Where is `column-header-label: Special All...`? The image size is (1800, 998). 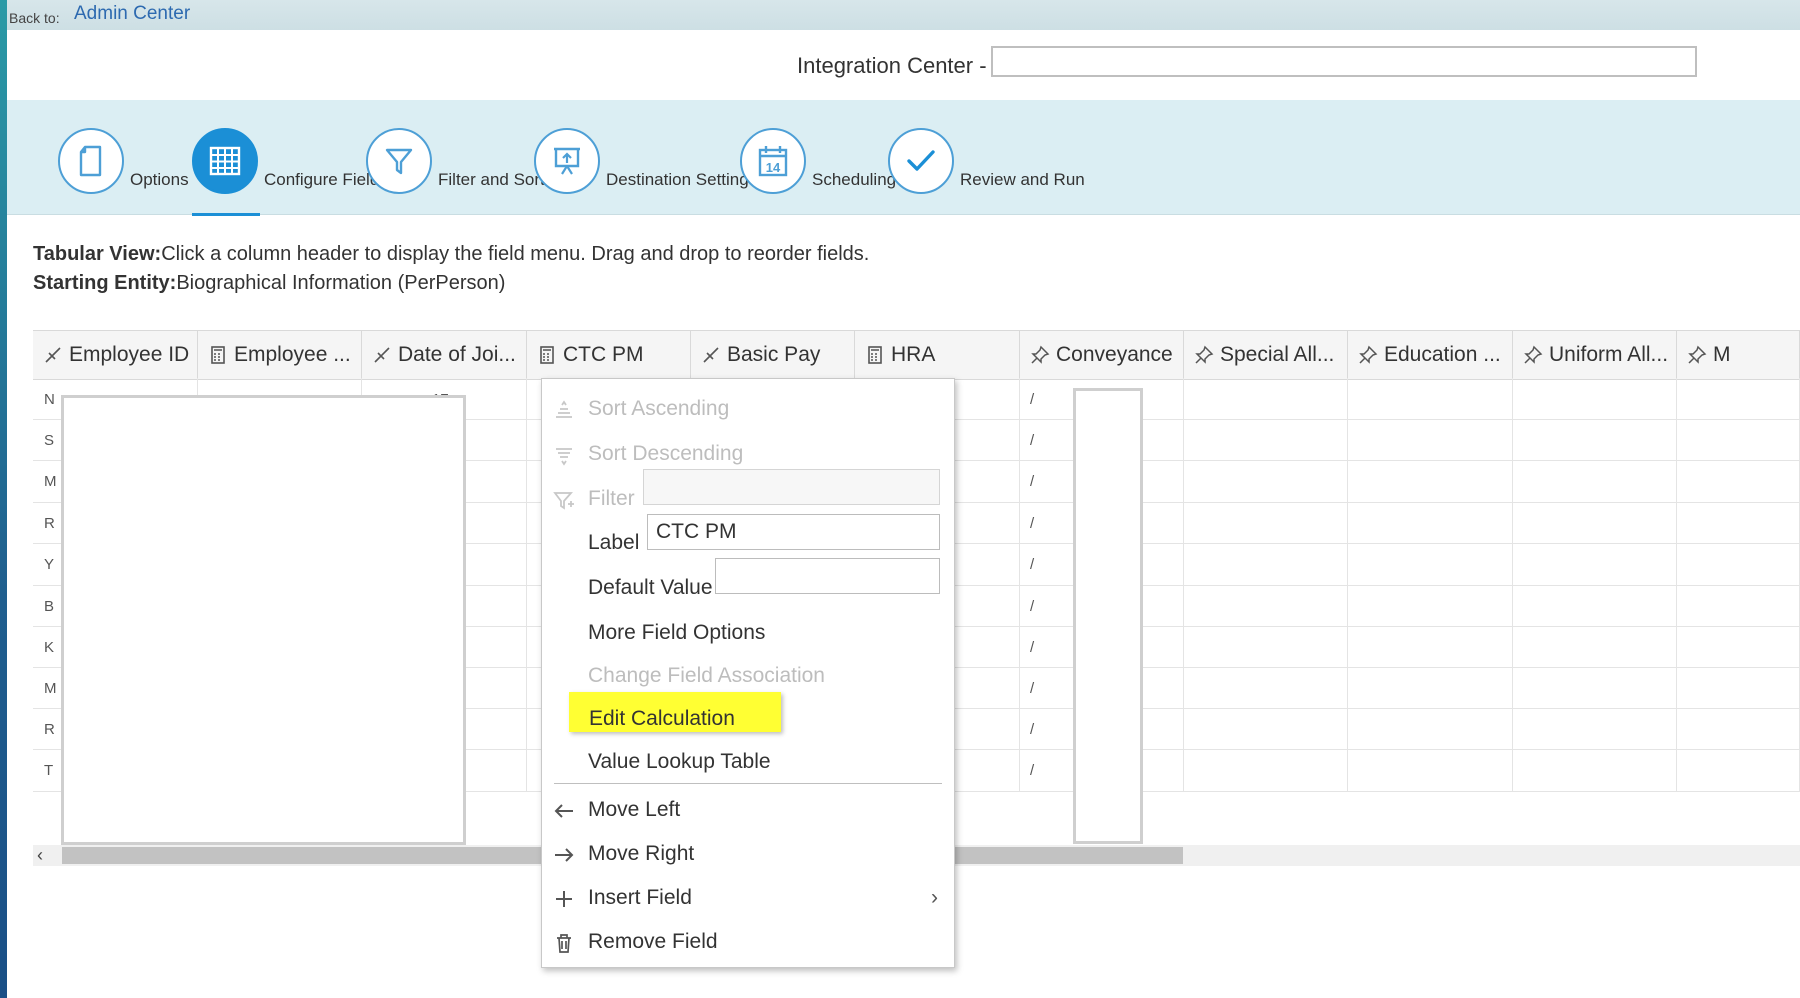
column-header-label: Special All... is located at coordinates (1277, 354).